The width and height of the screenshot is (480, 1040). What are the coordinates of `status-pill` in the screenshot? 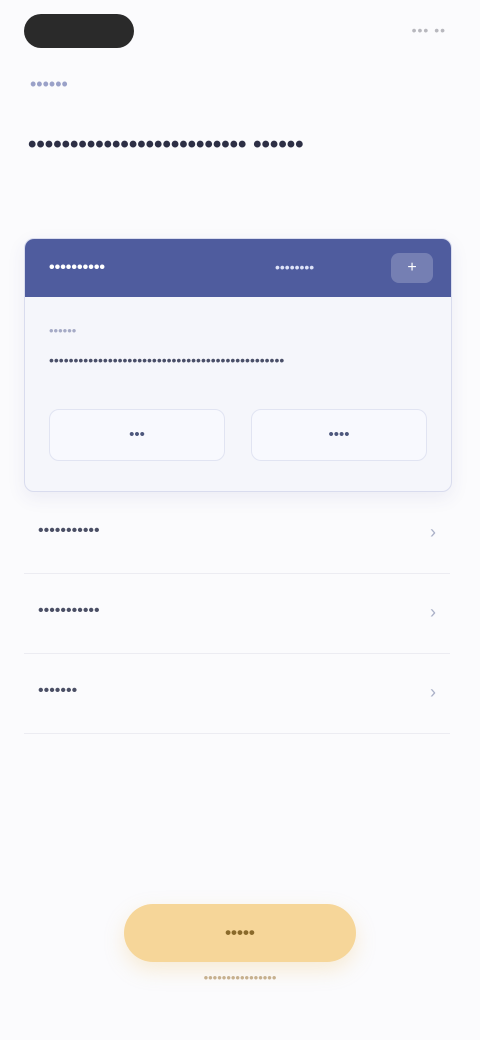 It's located at (79, 31).